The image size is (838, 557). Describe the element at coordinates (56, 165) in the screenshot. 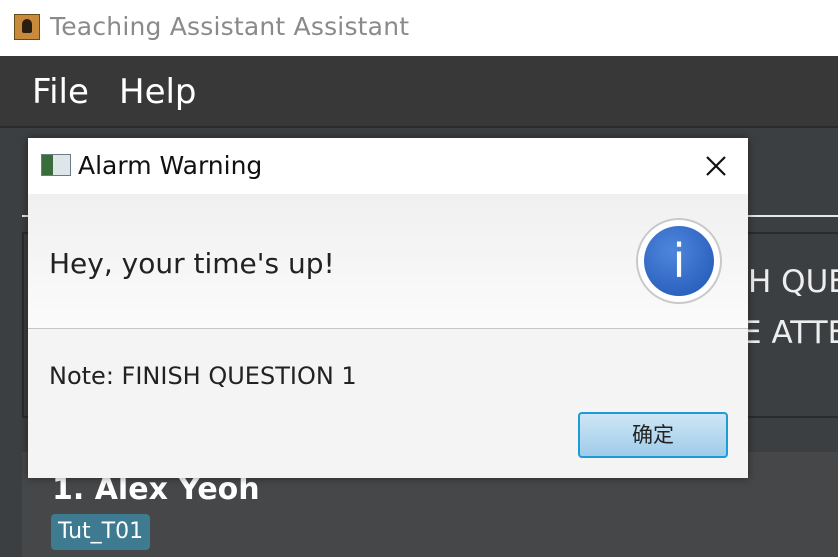

I see `window-icon` at that location.